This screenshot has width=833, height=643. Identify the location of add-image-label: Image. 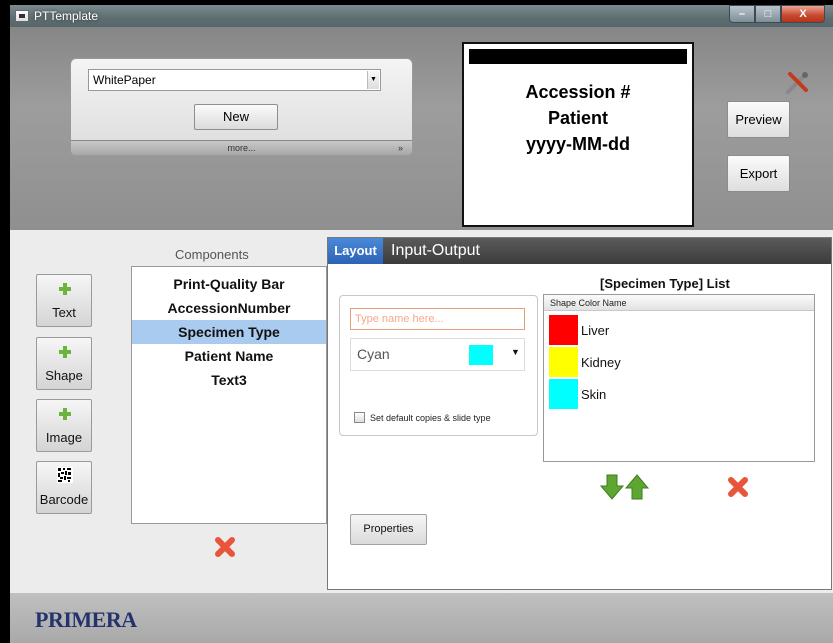
(64, 437).